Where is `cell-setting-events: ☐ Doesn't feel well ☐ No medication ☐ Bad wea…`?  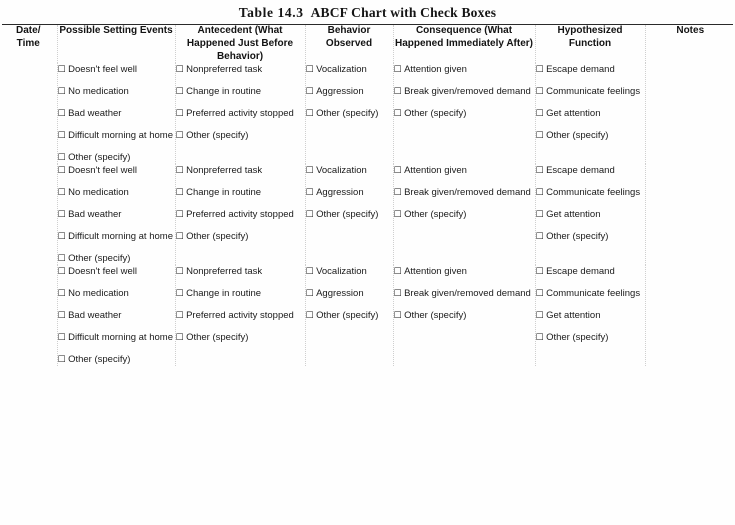
cell-setting-events: ☐ Doesn't feel well ☐ No medication ☐ Bad wea… is located at coordinates (116, 316).